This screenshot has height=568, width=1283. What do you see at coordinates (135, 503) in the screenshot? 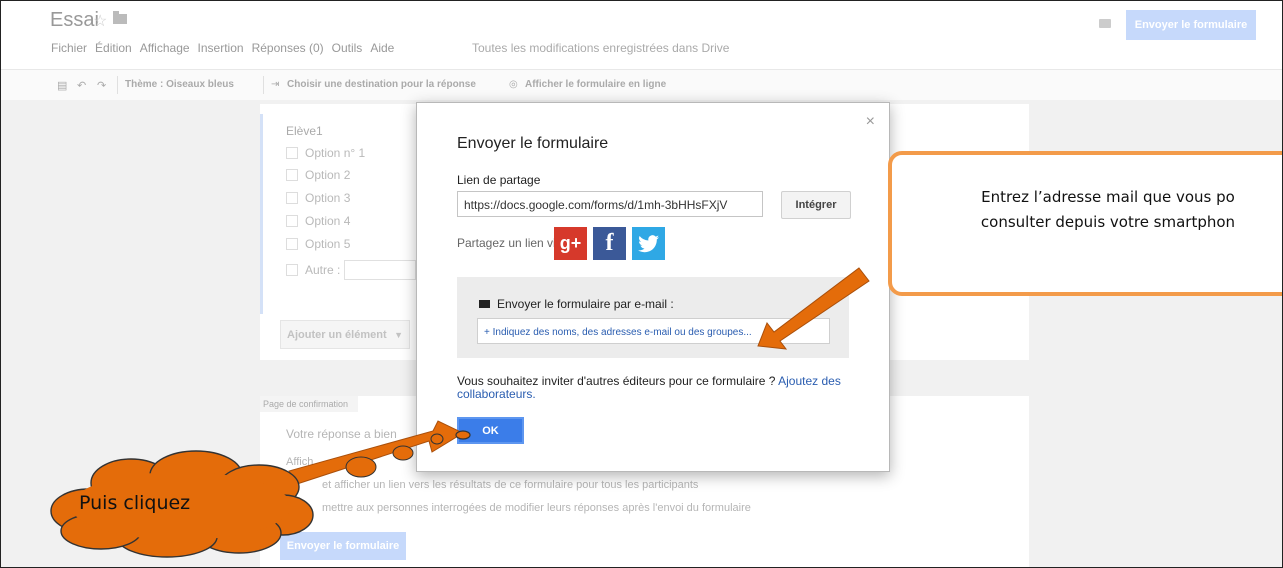
I see `cloud-callout-text: Puis cliquez` at bounding box center [135, 503].